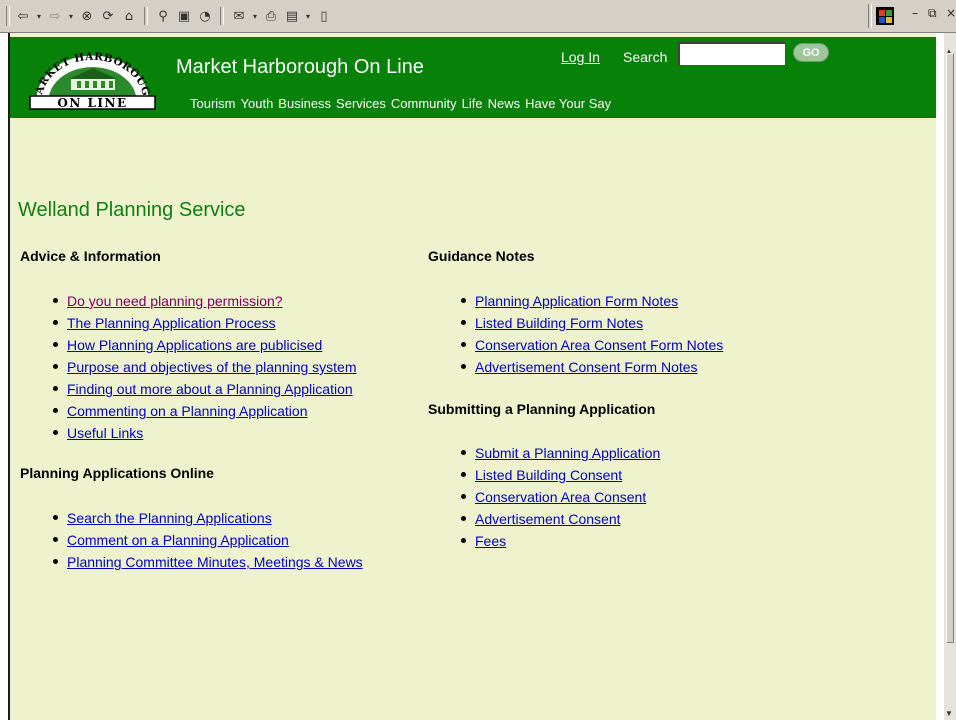 This screenshot has width=956, height=720. Describe the element at coordinates (950, 348) in the screenshot. I see `scrollbar-thumb` at that location.